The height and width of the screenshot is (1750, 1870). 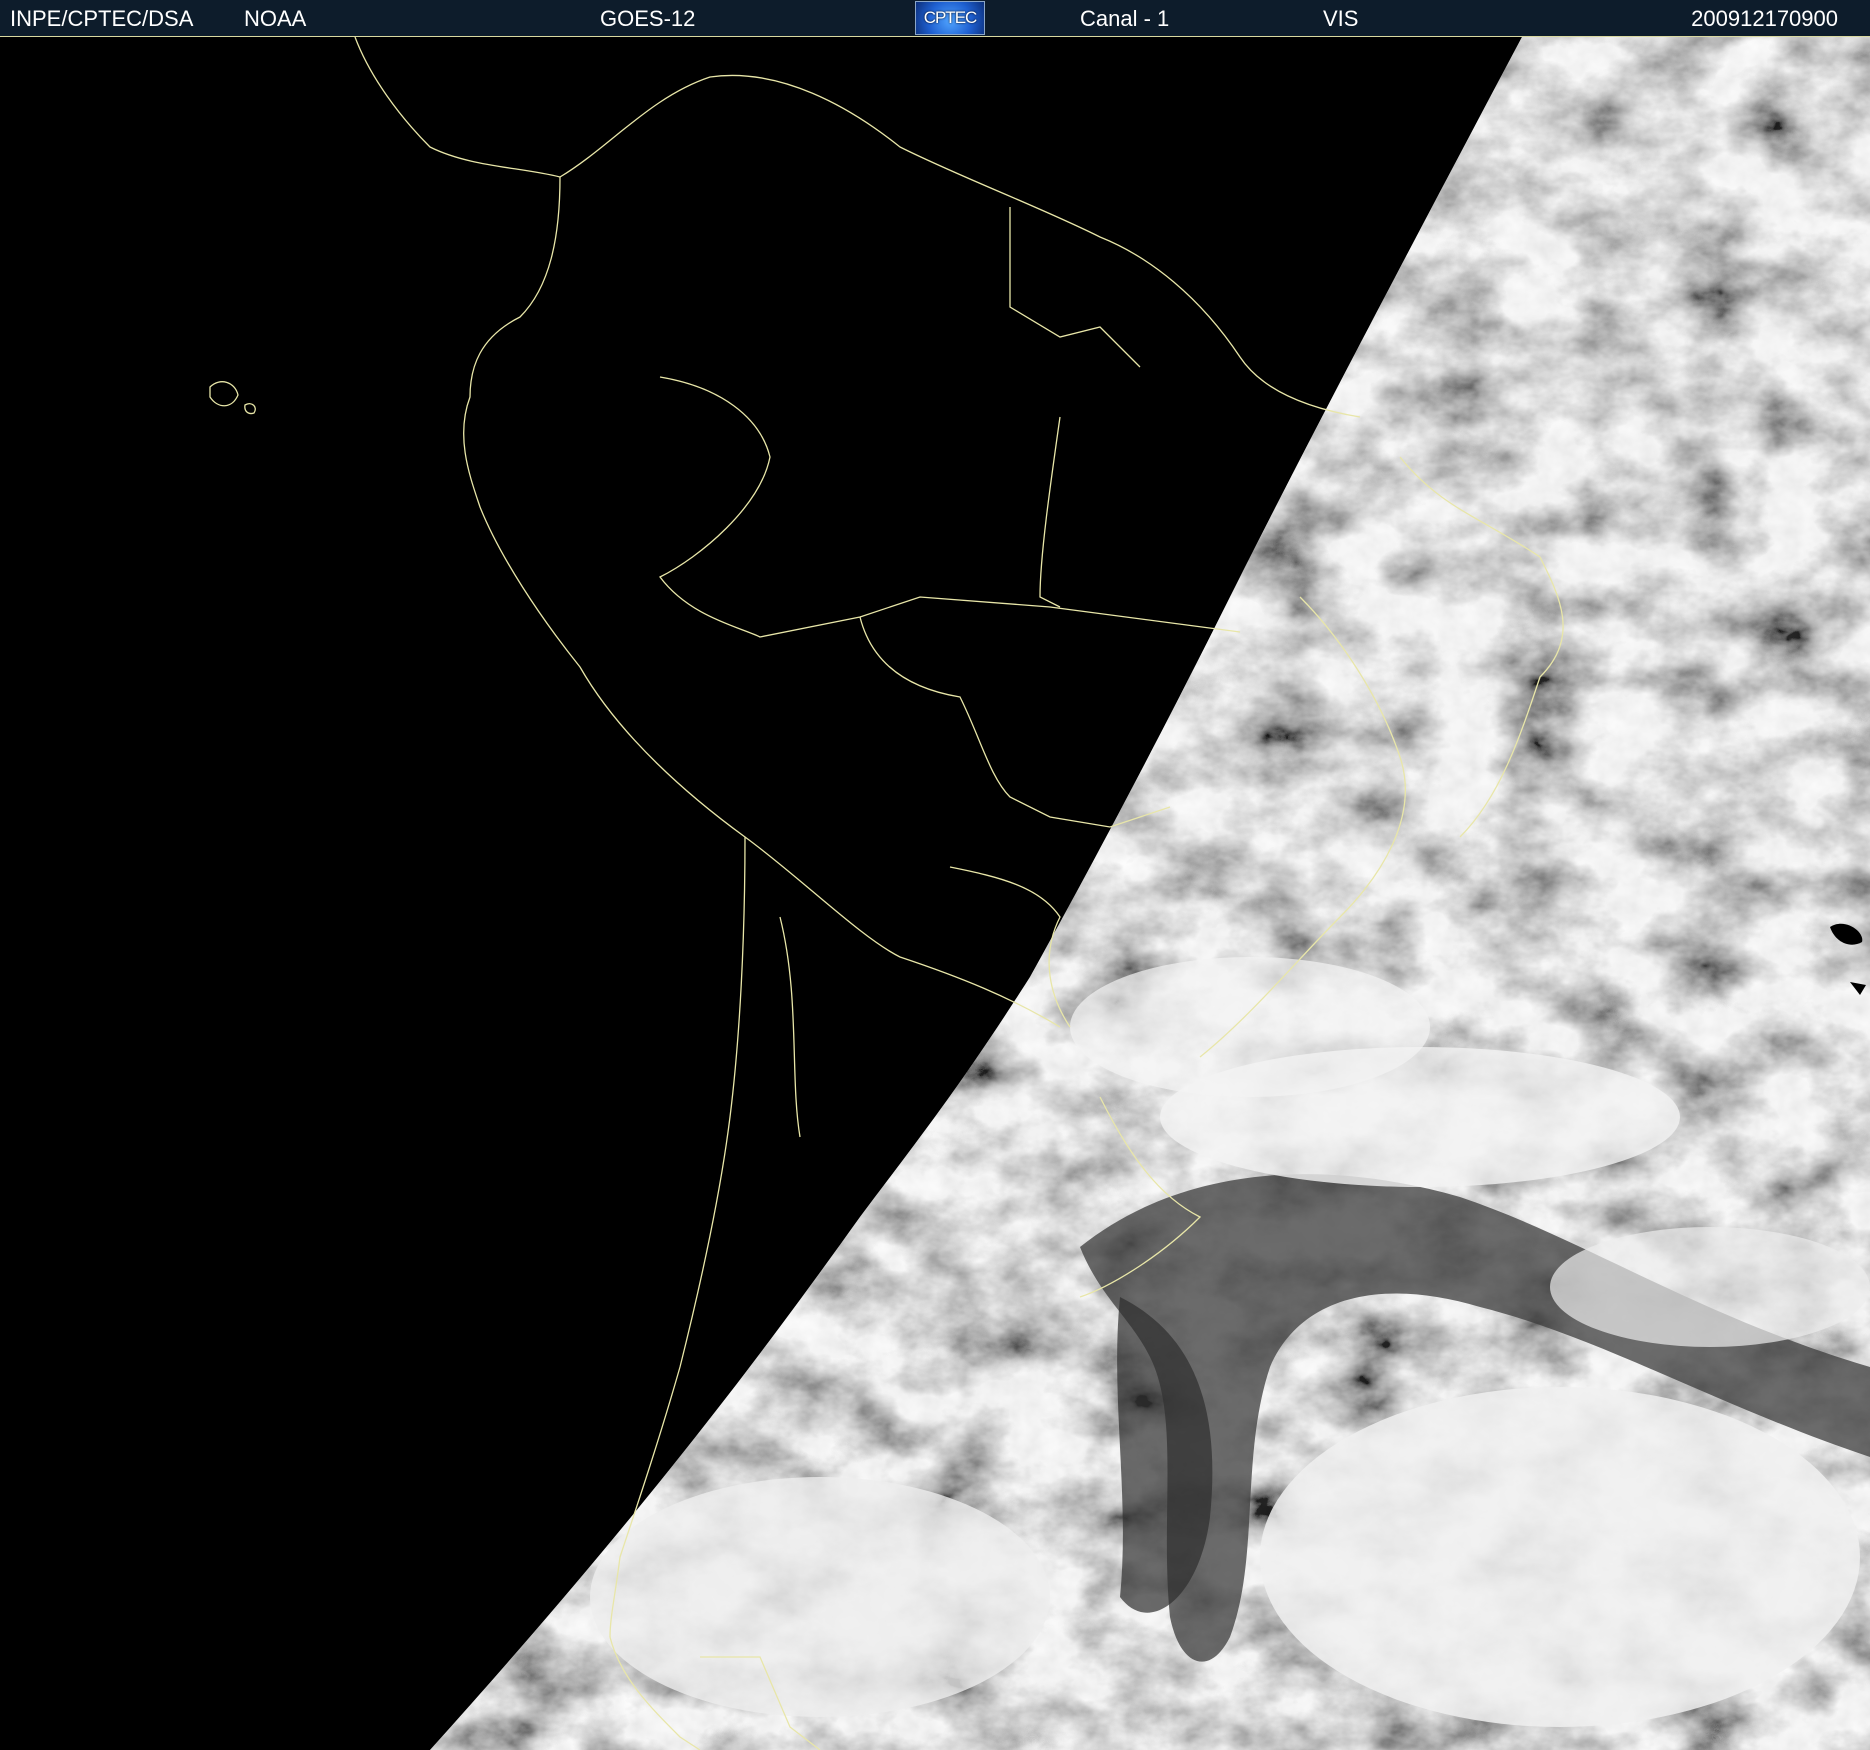 What do you see at coordinates (648, 18) in the screenshot?
I see `satellite-label: GOES-12` at bounding box center [648, 18].